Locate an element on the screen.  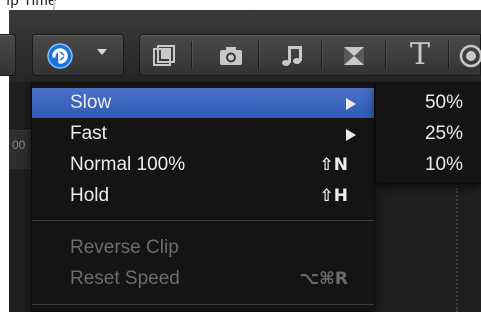
submenu-item-50: 50% is located at coordinates (428, 103).